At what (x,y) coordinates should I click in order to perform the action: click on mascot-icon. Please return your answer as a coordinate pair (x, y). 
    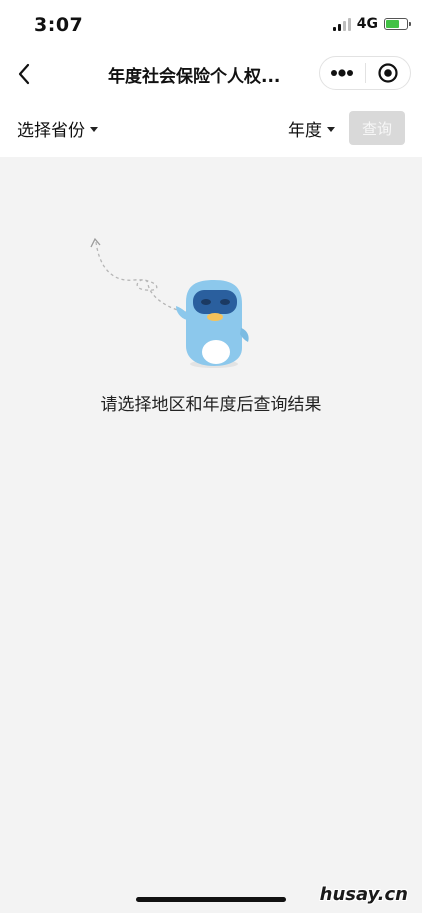
    Looking at the image, I should click on (169, 302).